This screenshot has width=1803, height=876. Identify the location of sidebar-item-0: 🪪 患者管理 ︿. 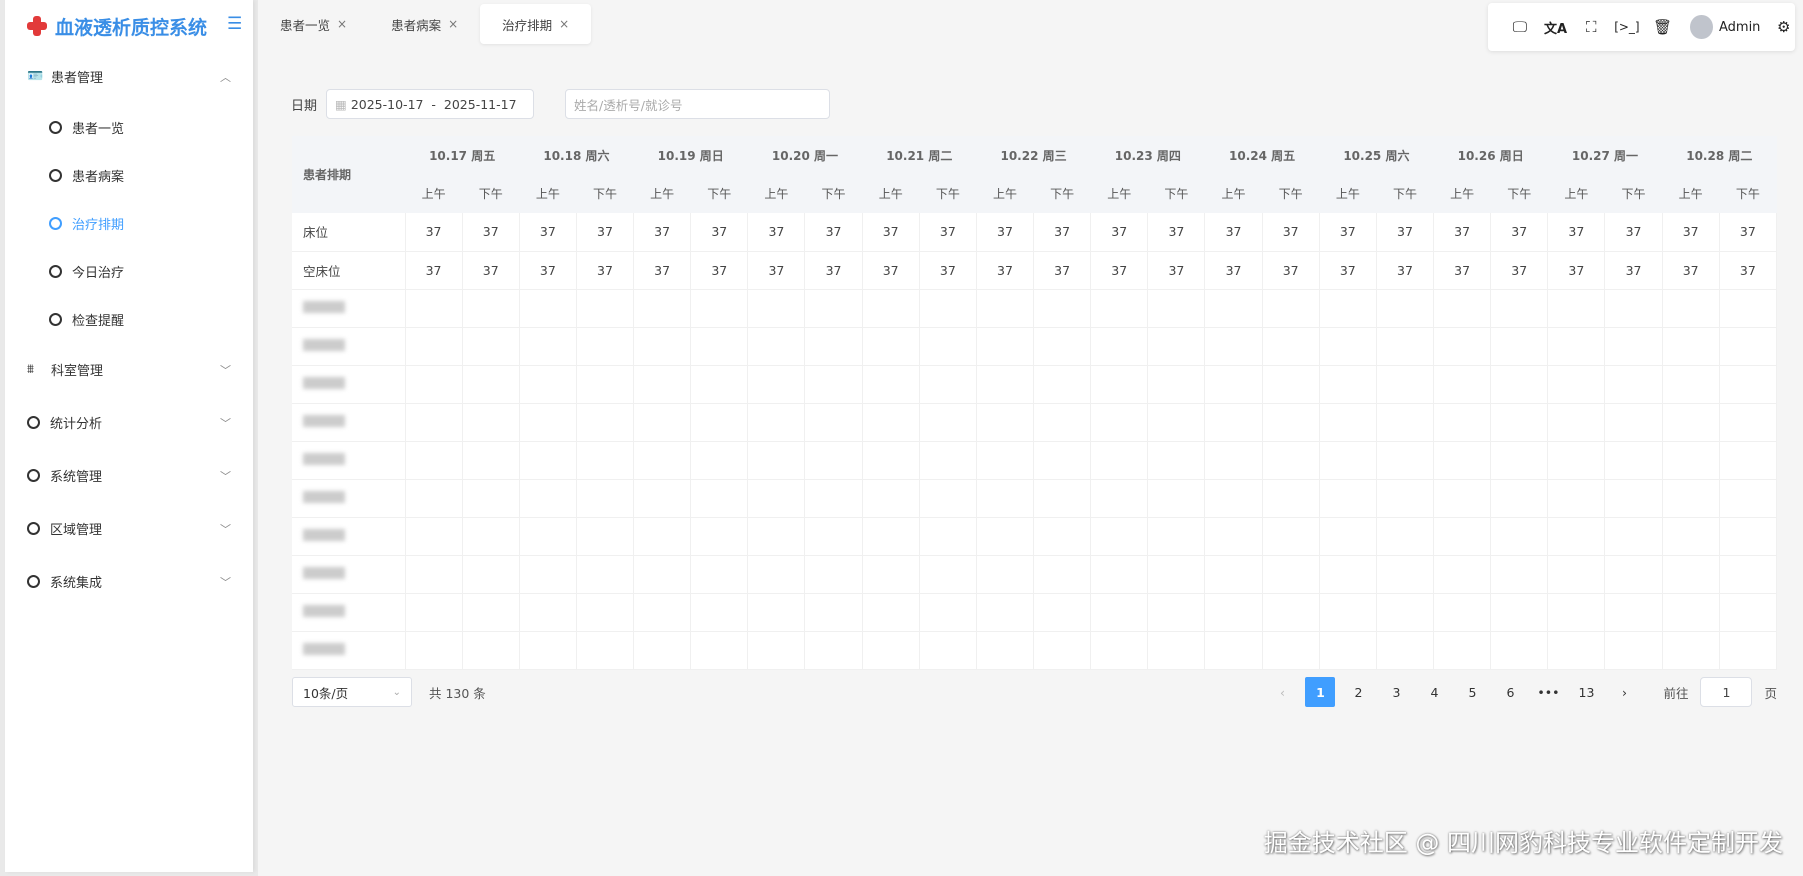
(129, 76).